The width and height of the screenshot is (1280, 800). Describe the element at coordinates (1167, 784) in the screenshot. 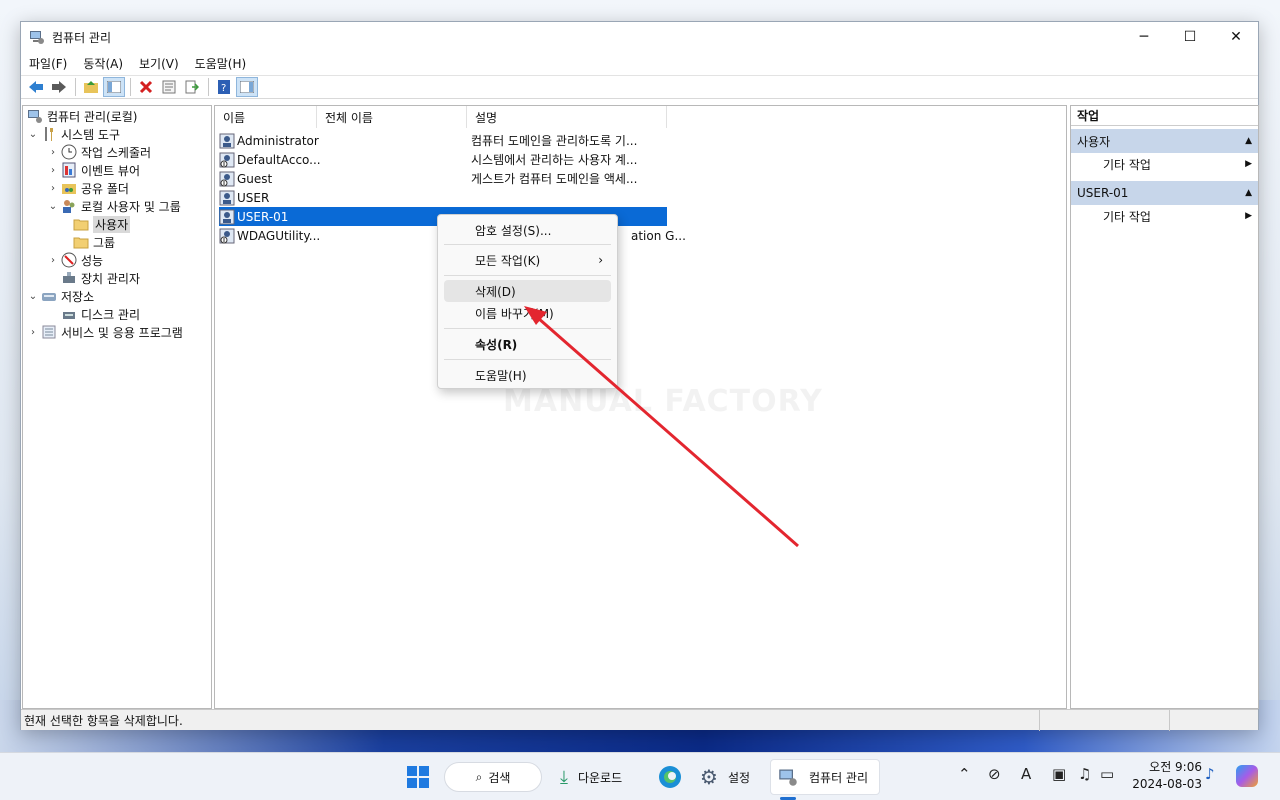

I see `clock-date: 2024-08-03` at that location.